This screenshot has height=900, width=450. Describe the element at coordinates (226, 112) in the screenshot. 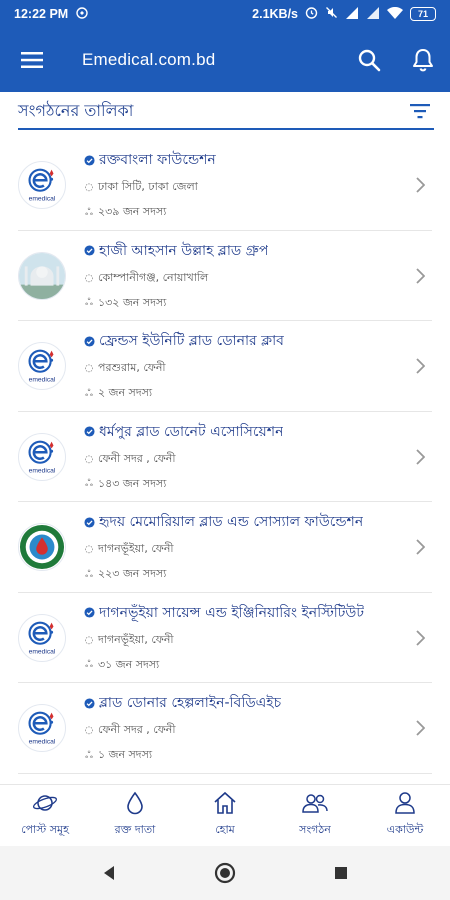

I see `section-header: সংগঠনের তালিকা` at that location.